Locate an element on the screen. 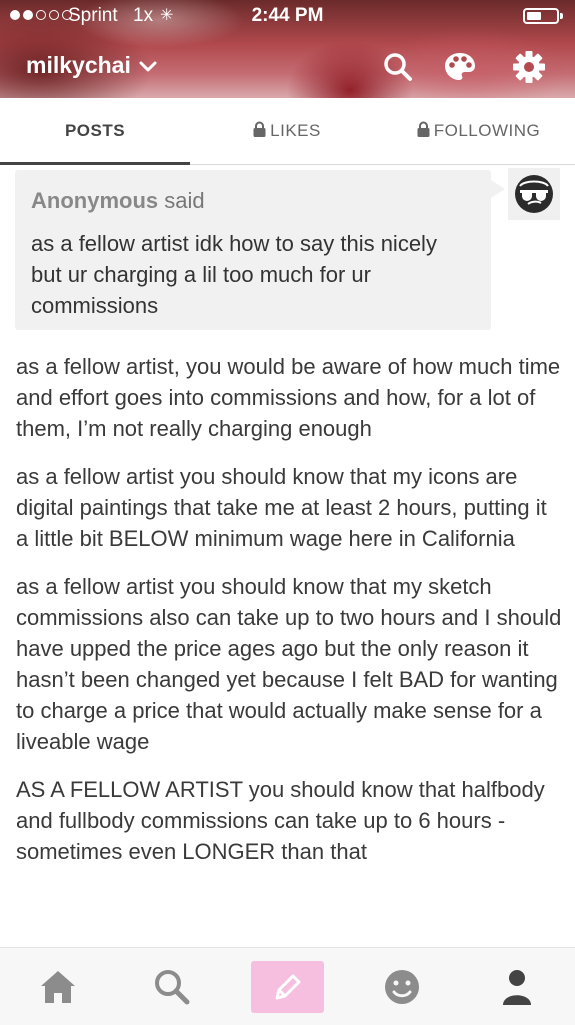 This screenshot has height=1025, width=575. home-icon is located at coordinates (58, 987).